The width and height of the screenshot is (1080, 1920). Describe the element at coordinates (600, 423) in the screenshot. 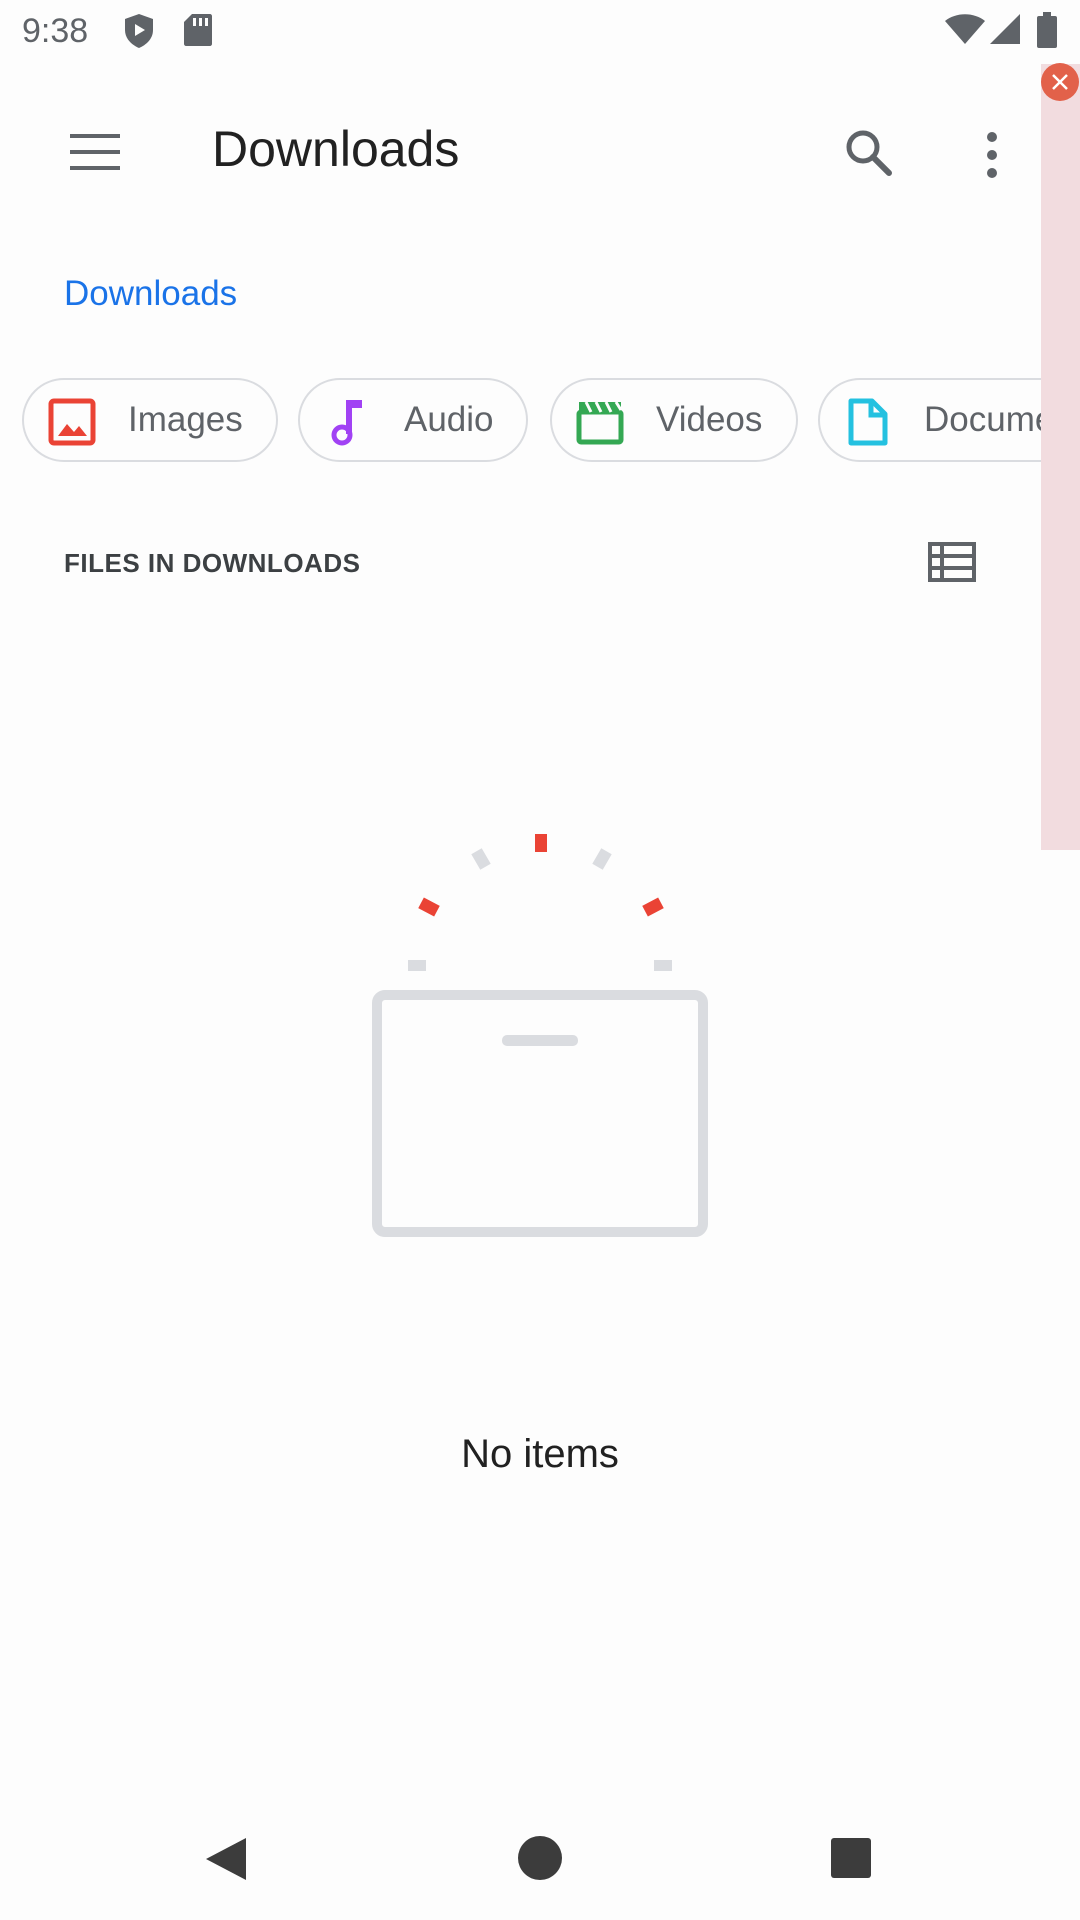

I see `movie-icon` at that location.